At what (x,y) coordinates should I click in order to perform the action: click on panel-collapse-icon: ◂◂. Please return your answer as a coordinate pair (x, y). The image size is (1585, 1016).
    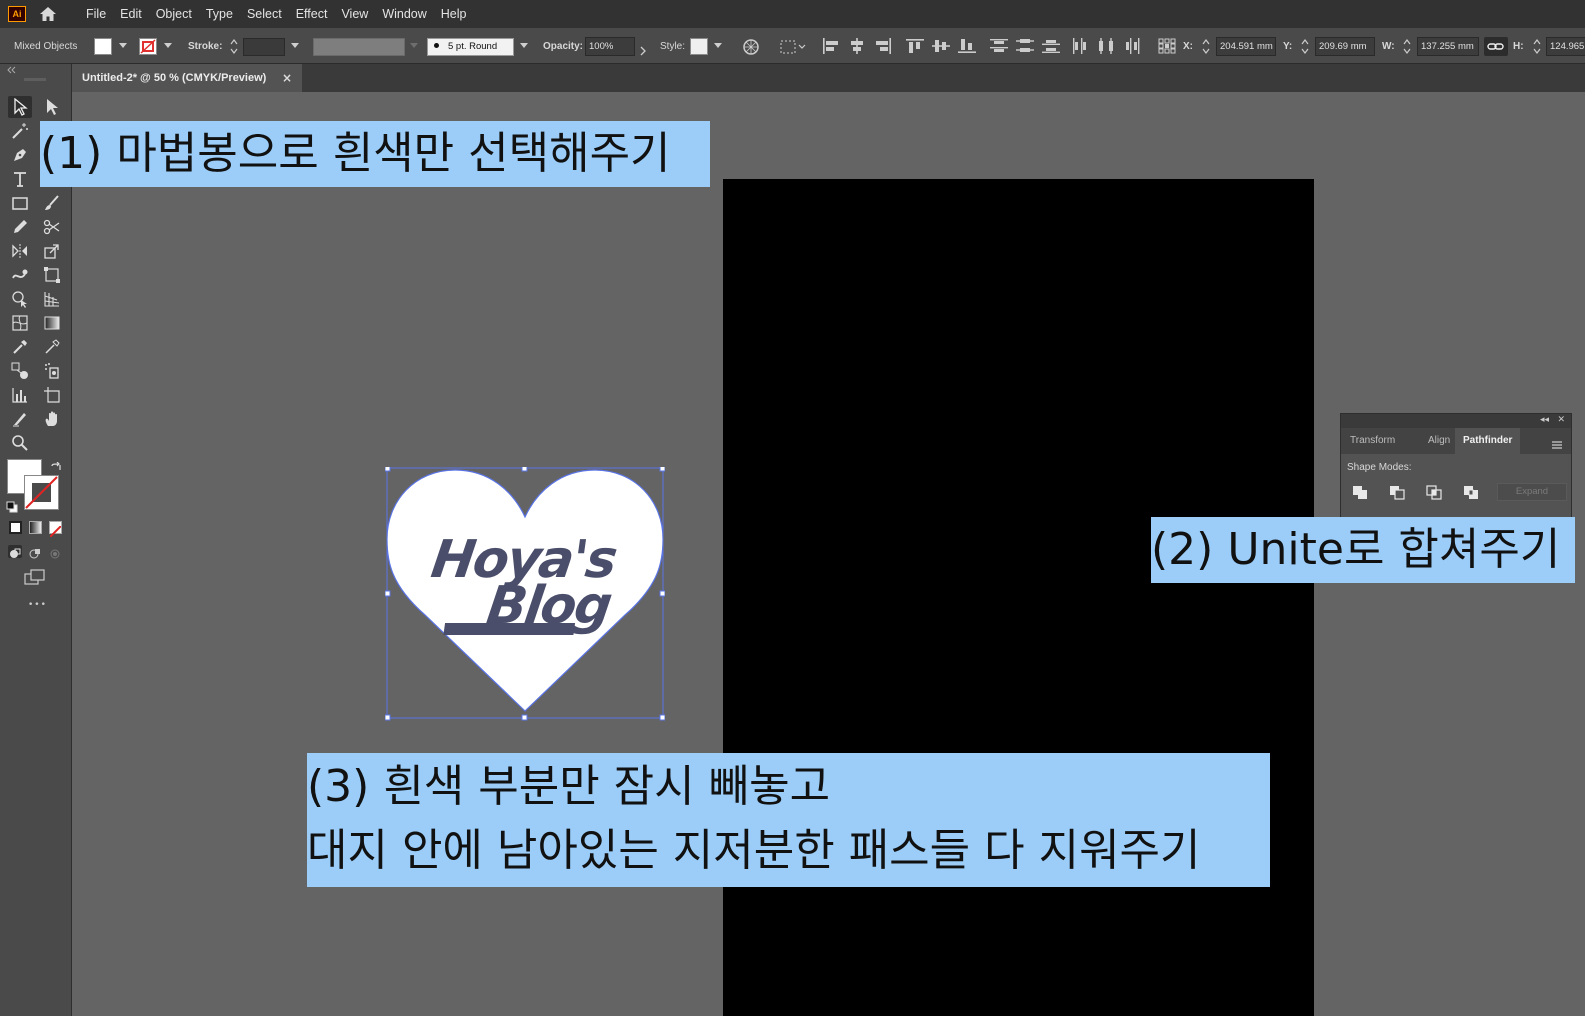
    Looking at the image, I should click on (1544, 420).